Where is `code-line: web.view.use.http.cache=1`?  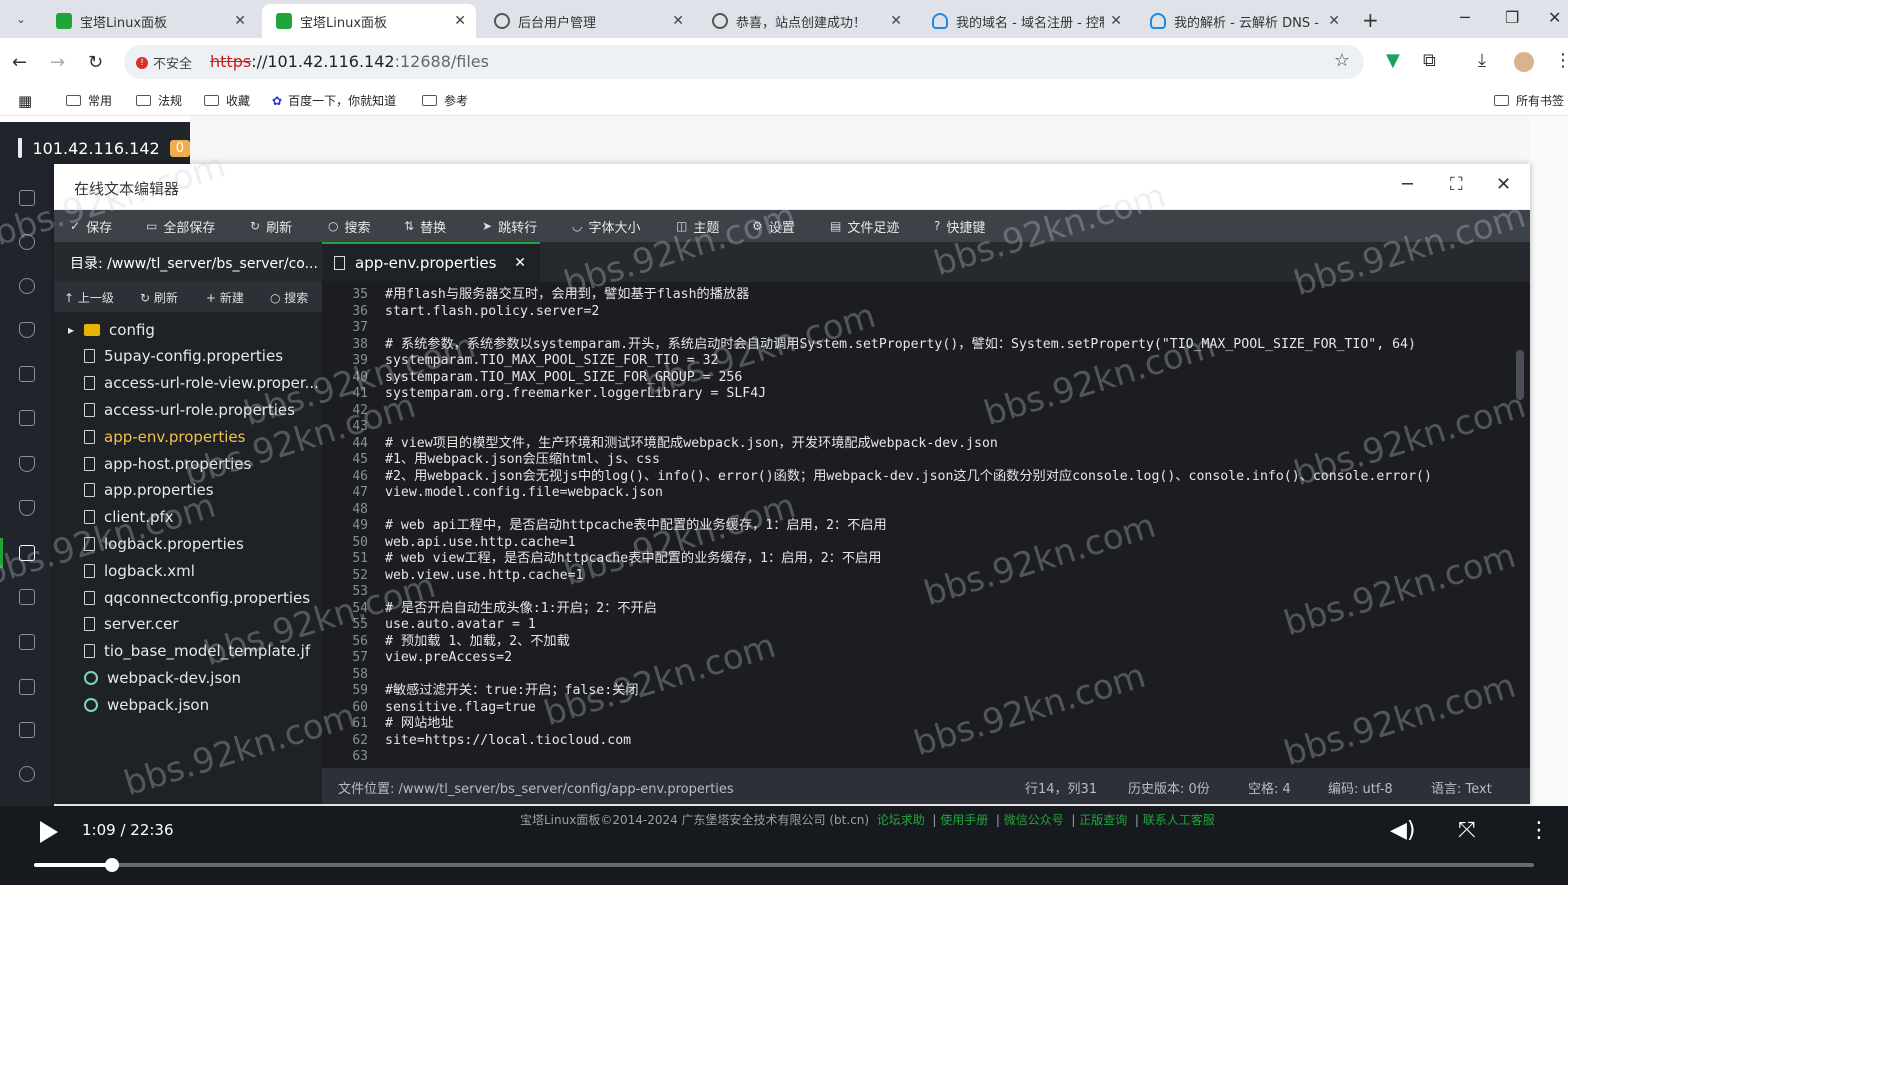
code-line: web.view.use.http.cache=1 is located at coordinates (484, 576).